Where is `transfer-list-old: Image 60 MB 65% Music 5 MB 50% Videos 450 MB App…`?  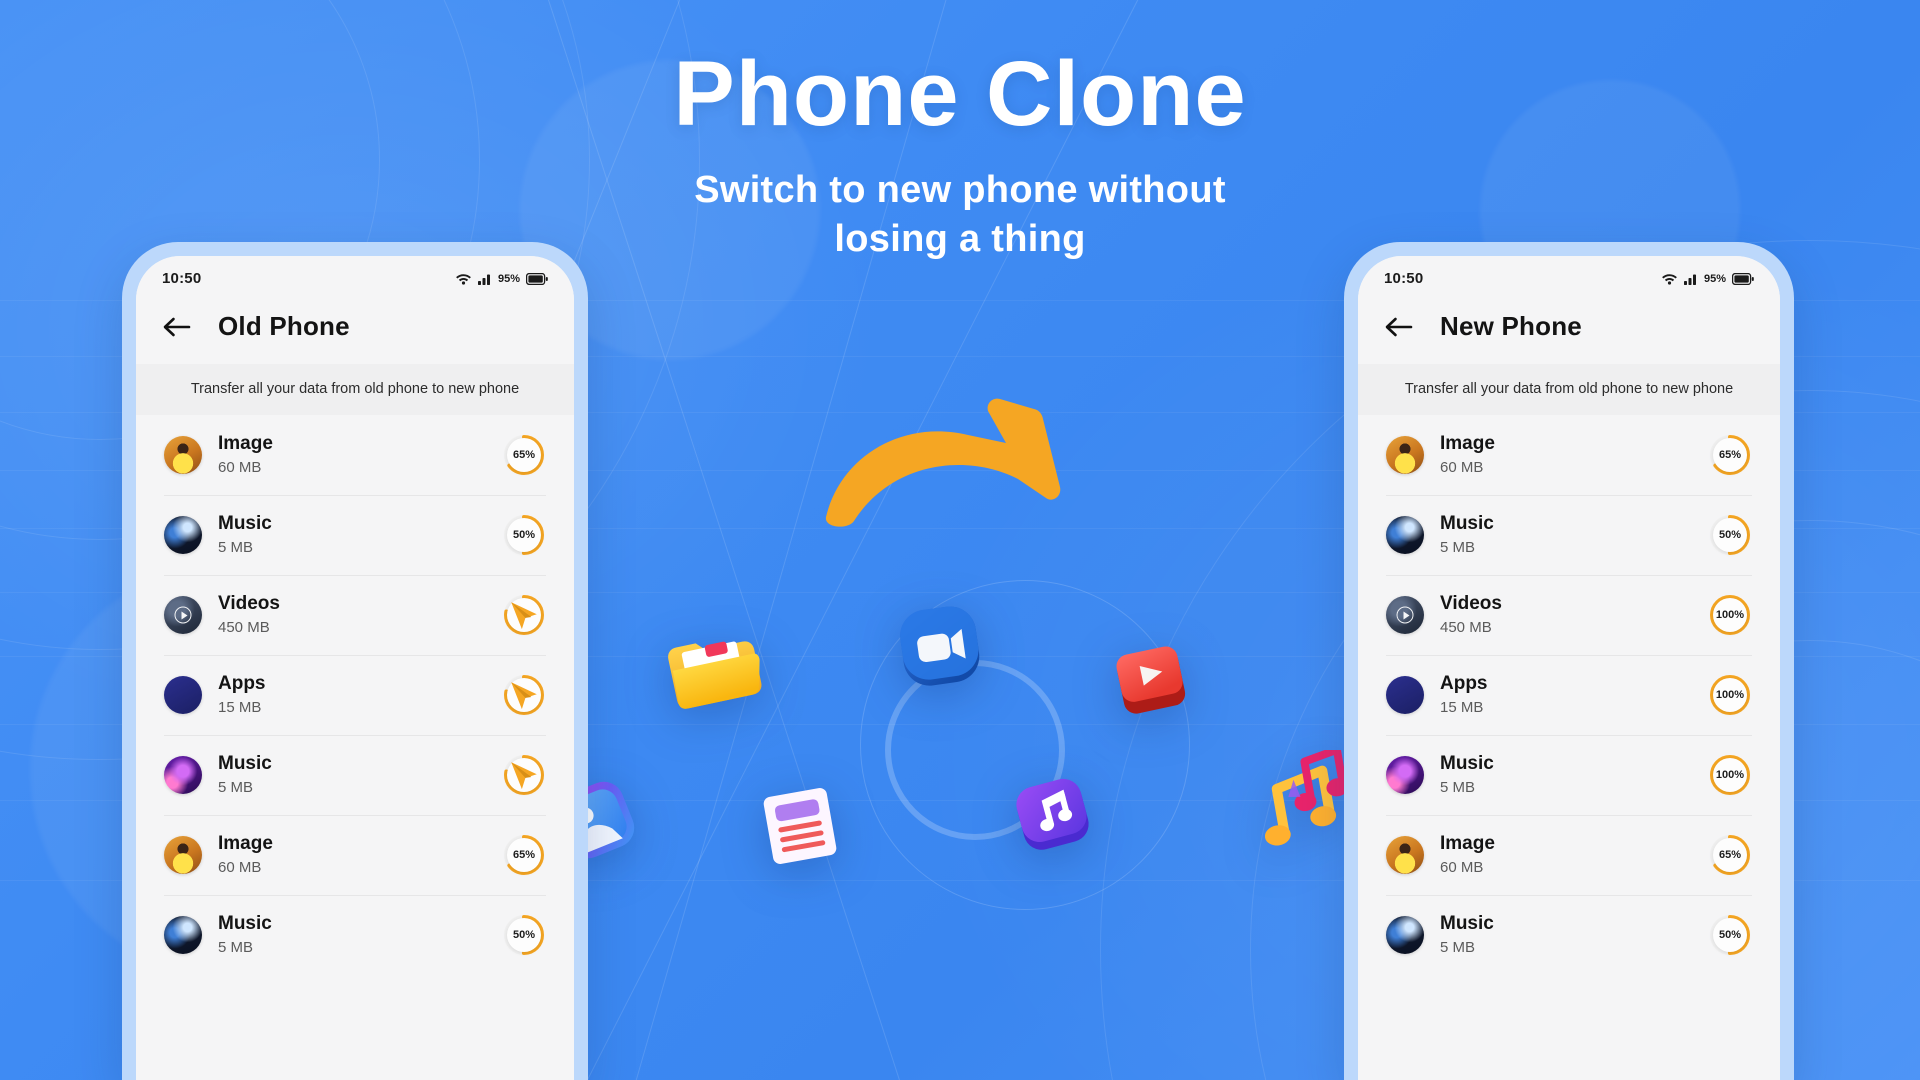 transfer-list-old: Image 60 MB 65% Music 5 MB 50% Videos 450 MB App… is located at coordinates (355, 747).